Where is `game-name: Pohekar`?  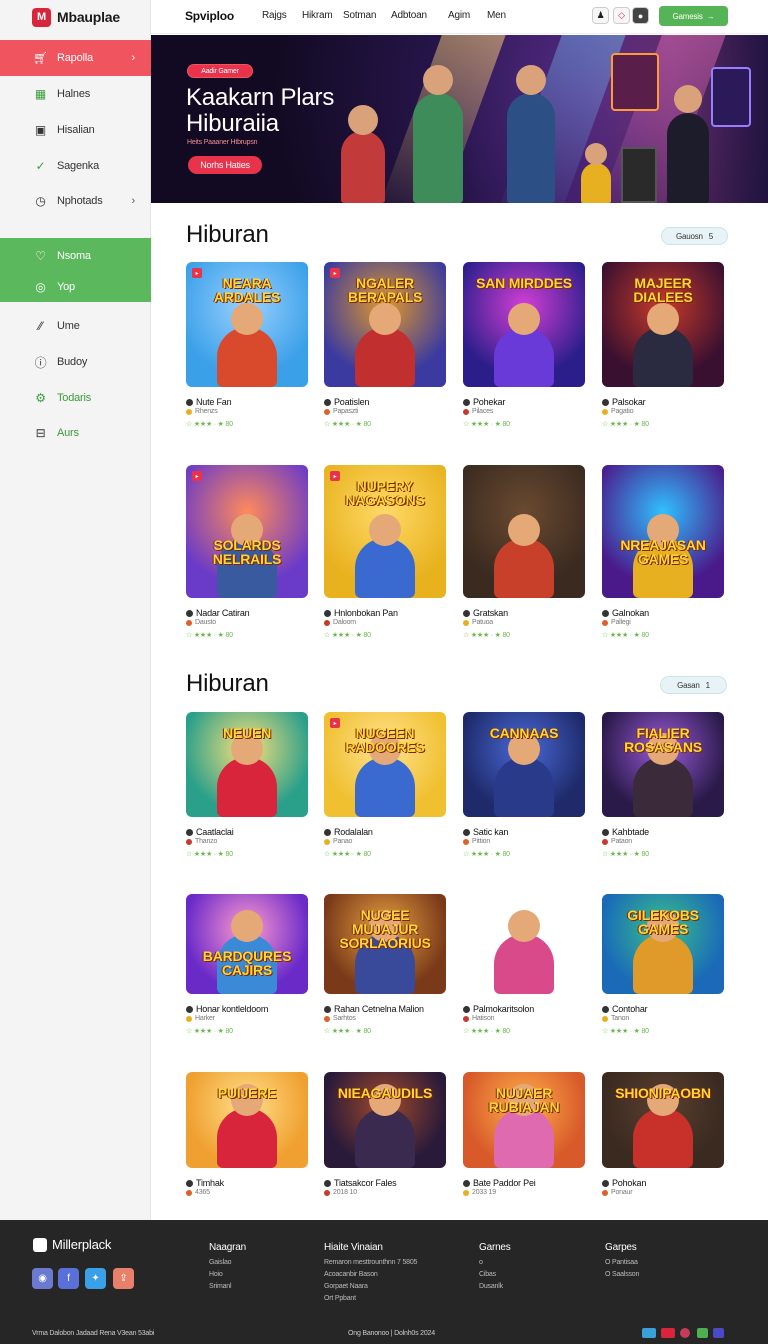 game-name: Pohekar is located at coordinates (484, 402).